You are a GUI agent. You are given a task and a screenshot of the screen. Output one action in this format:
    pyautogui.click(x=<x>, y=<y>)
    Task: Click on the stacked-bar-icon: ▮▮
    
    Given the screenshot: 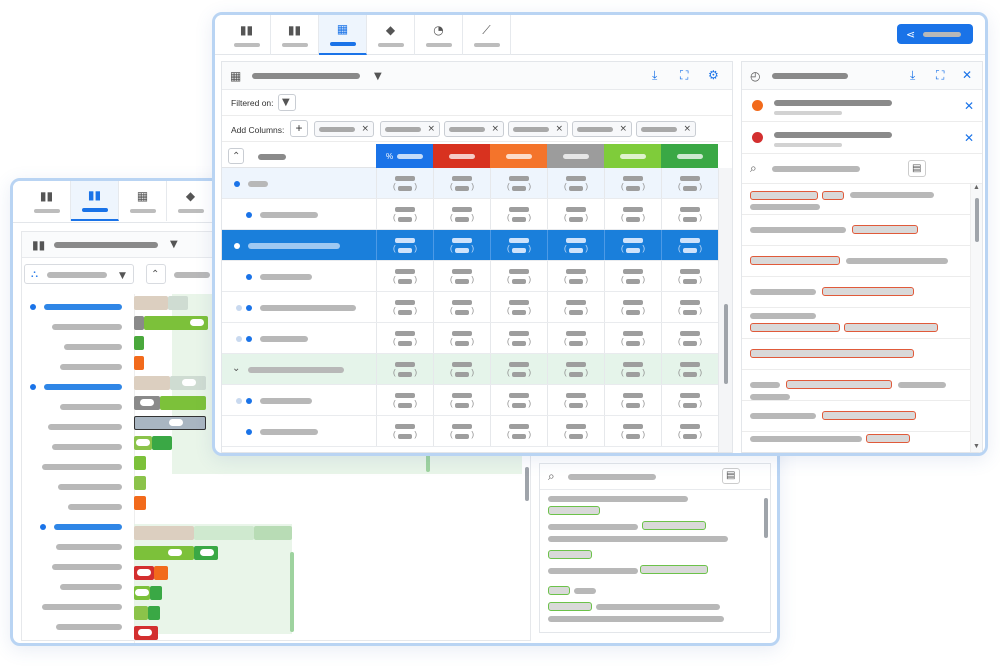 What is the action you would take?
    pyautogui.click(x=39, y=245)
    